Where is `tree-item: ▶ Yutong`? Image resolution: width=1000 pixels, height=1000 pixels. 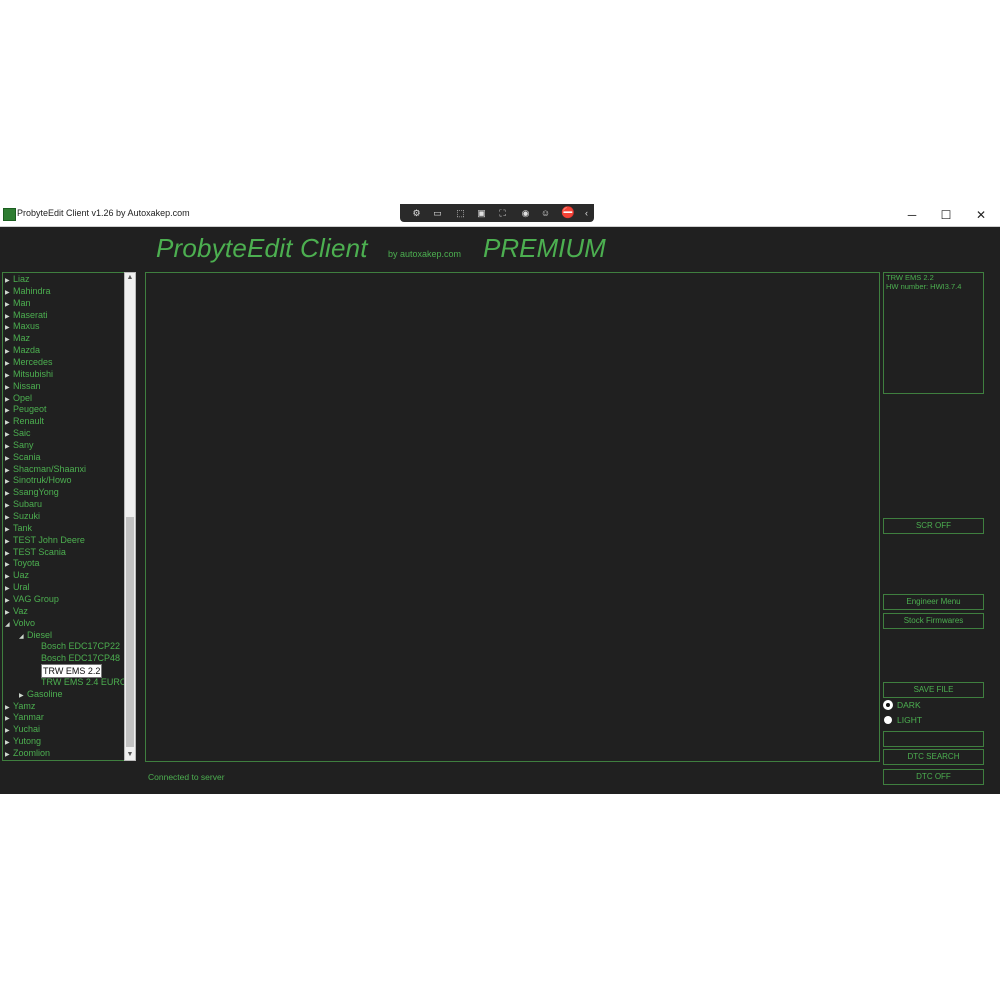 tree-item: ▶ Yutong is located at coordinates (23, 741).